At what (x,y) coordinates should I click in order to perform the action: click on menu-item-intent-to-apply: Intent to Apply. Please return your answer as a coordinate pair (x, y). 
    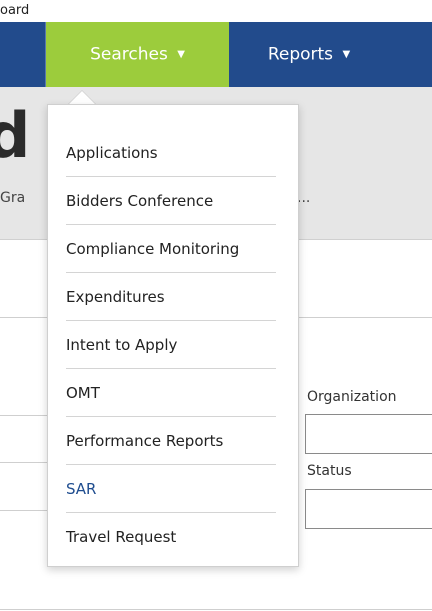
    Looking at the image, I should click on (171, 345).